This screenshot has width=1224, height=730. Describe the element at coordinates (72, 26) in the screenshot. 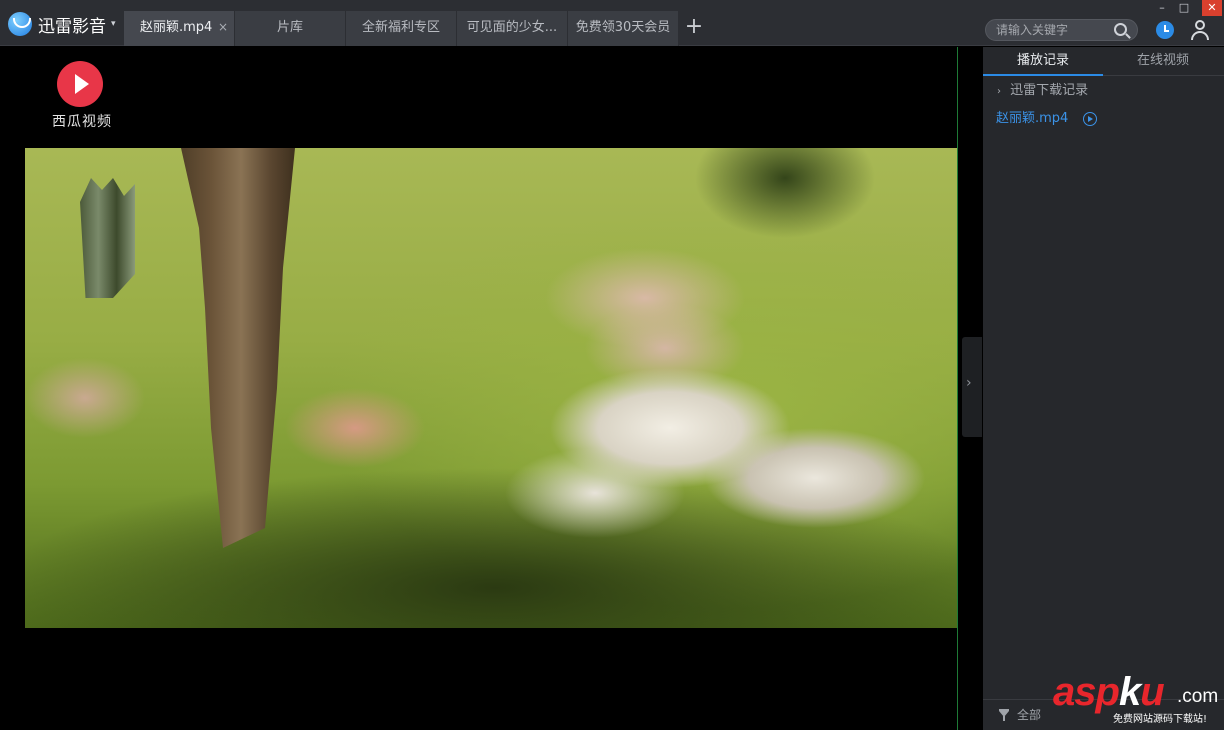

I see `app-name: 迅雷影音` at that location.